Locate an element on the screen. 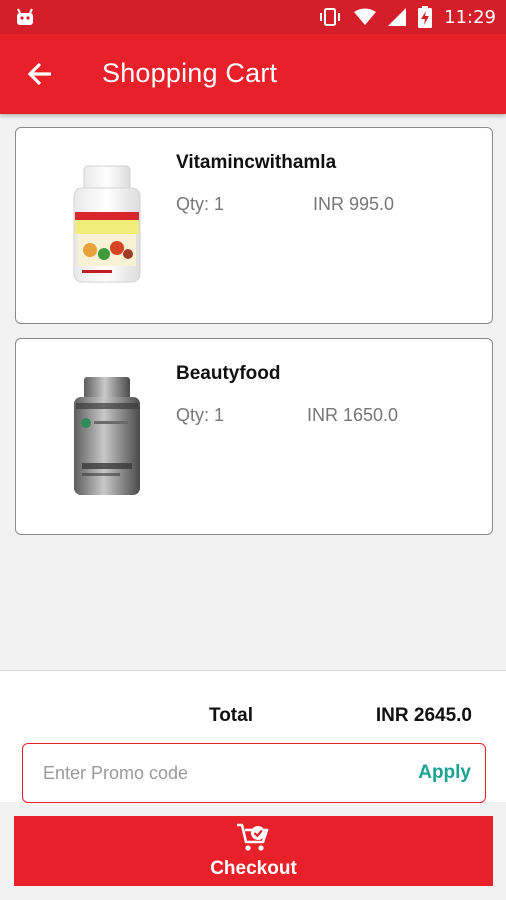 This screenshot has height=900, width=506. order-summary: Total INR 2645.0 Apply is located at coordinates (253, 736).